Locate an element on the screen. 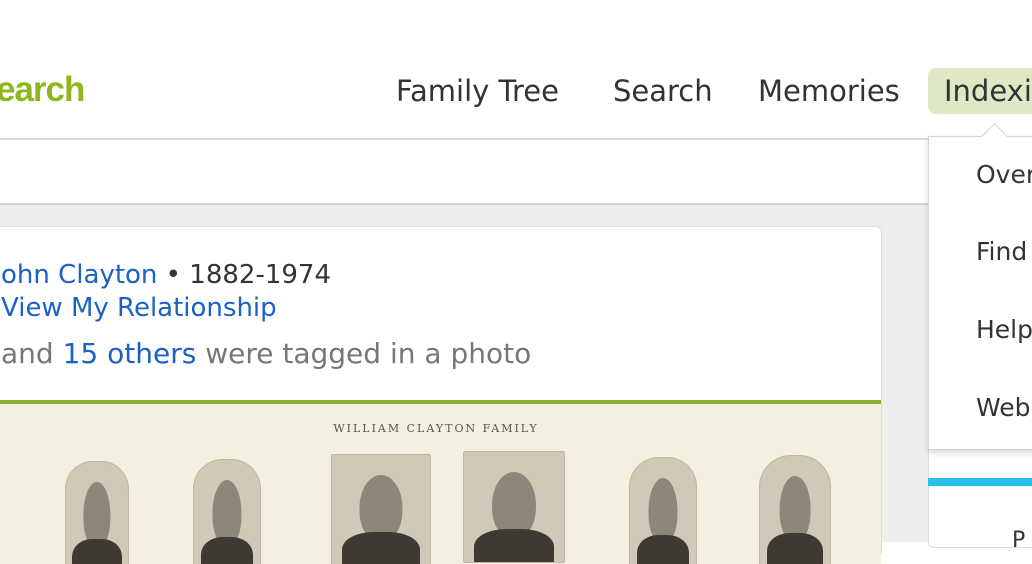 This screenshot has width=1032, height=564. tag-others-link: 15 others is located at coordinates (130, 353).